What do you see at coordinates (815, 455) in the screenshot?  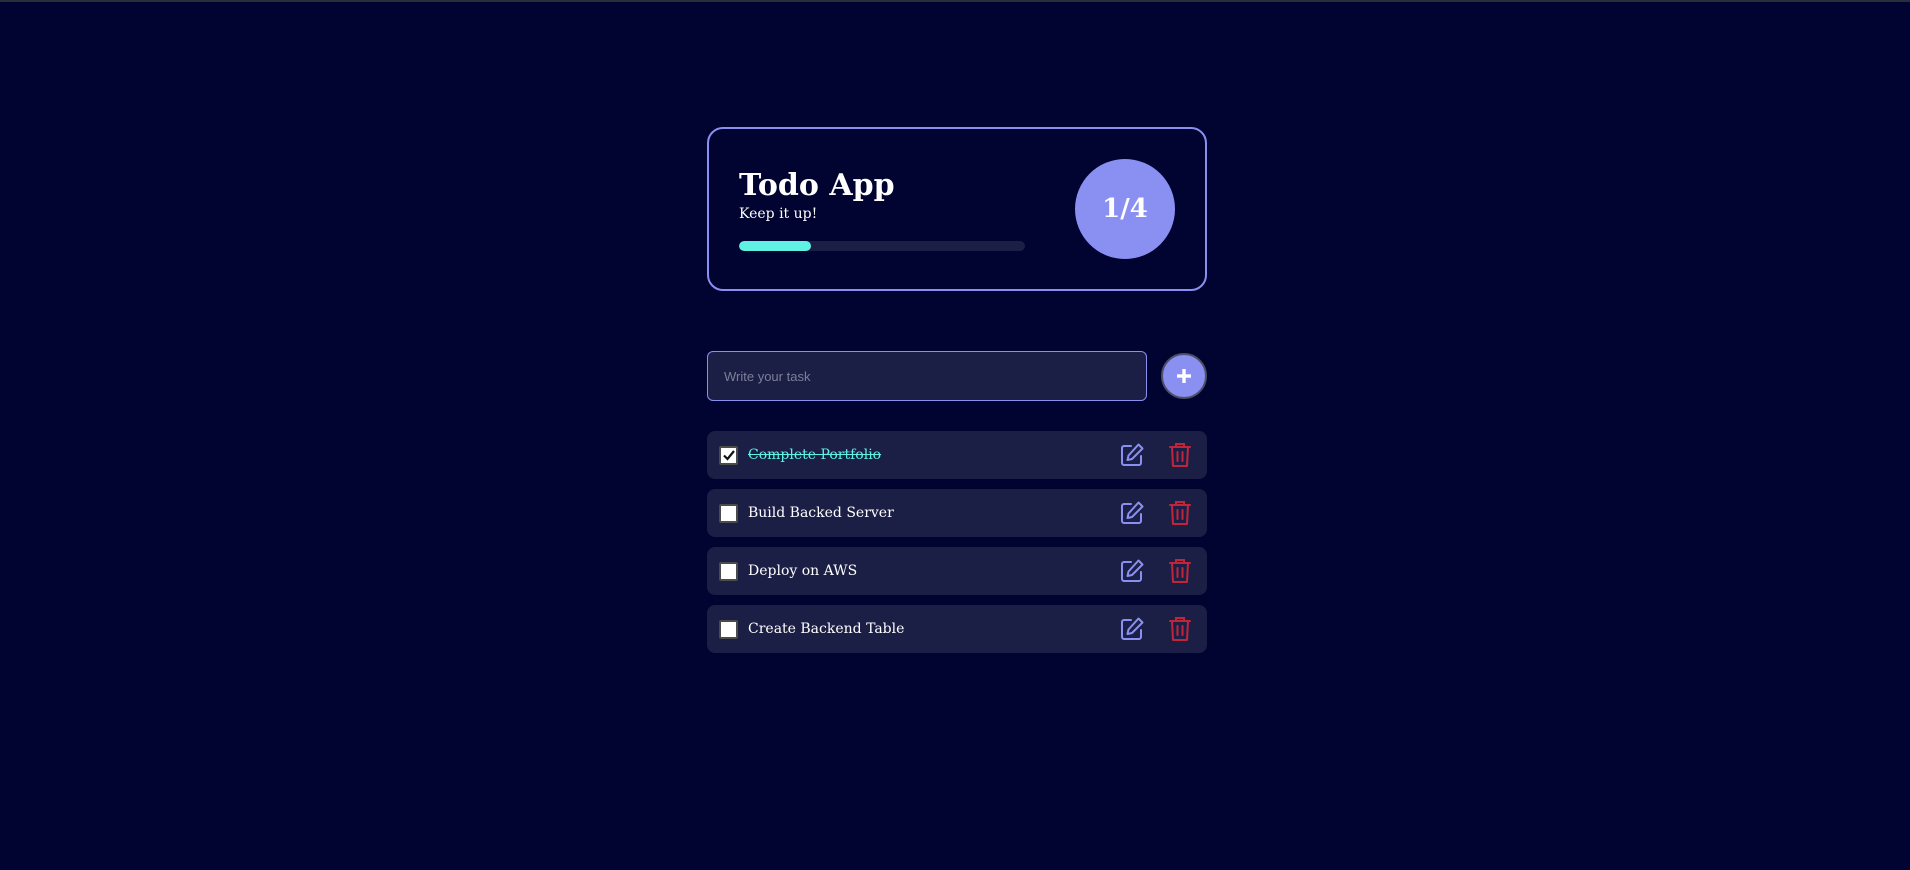 I see `todo-text: Complete Portfolio` at bounding box center [815, 455].